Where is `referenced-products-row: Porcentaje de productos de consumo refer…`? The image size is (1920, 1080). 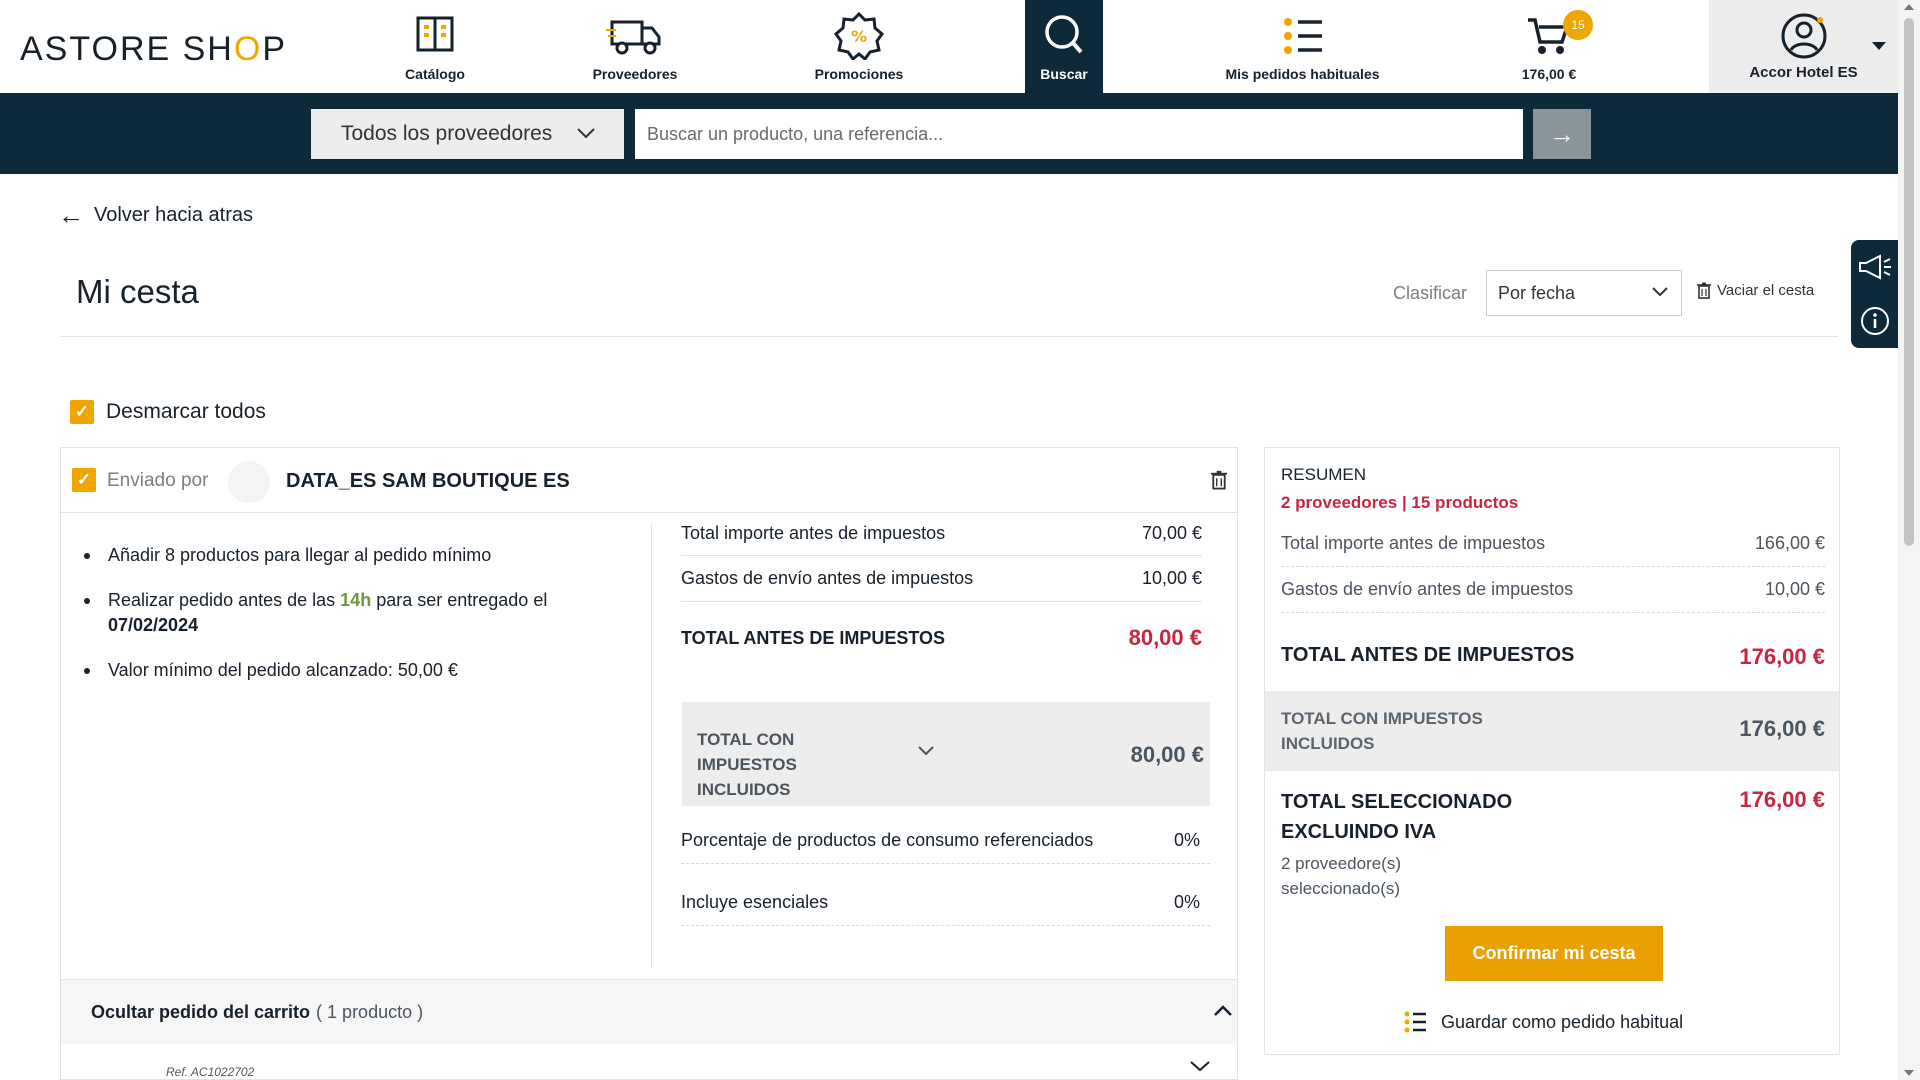
referenced-products-row: Porcentaje de productos de consumo refer… is located at coordinates (945, 841).